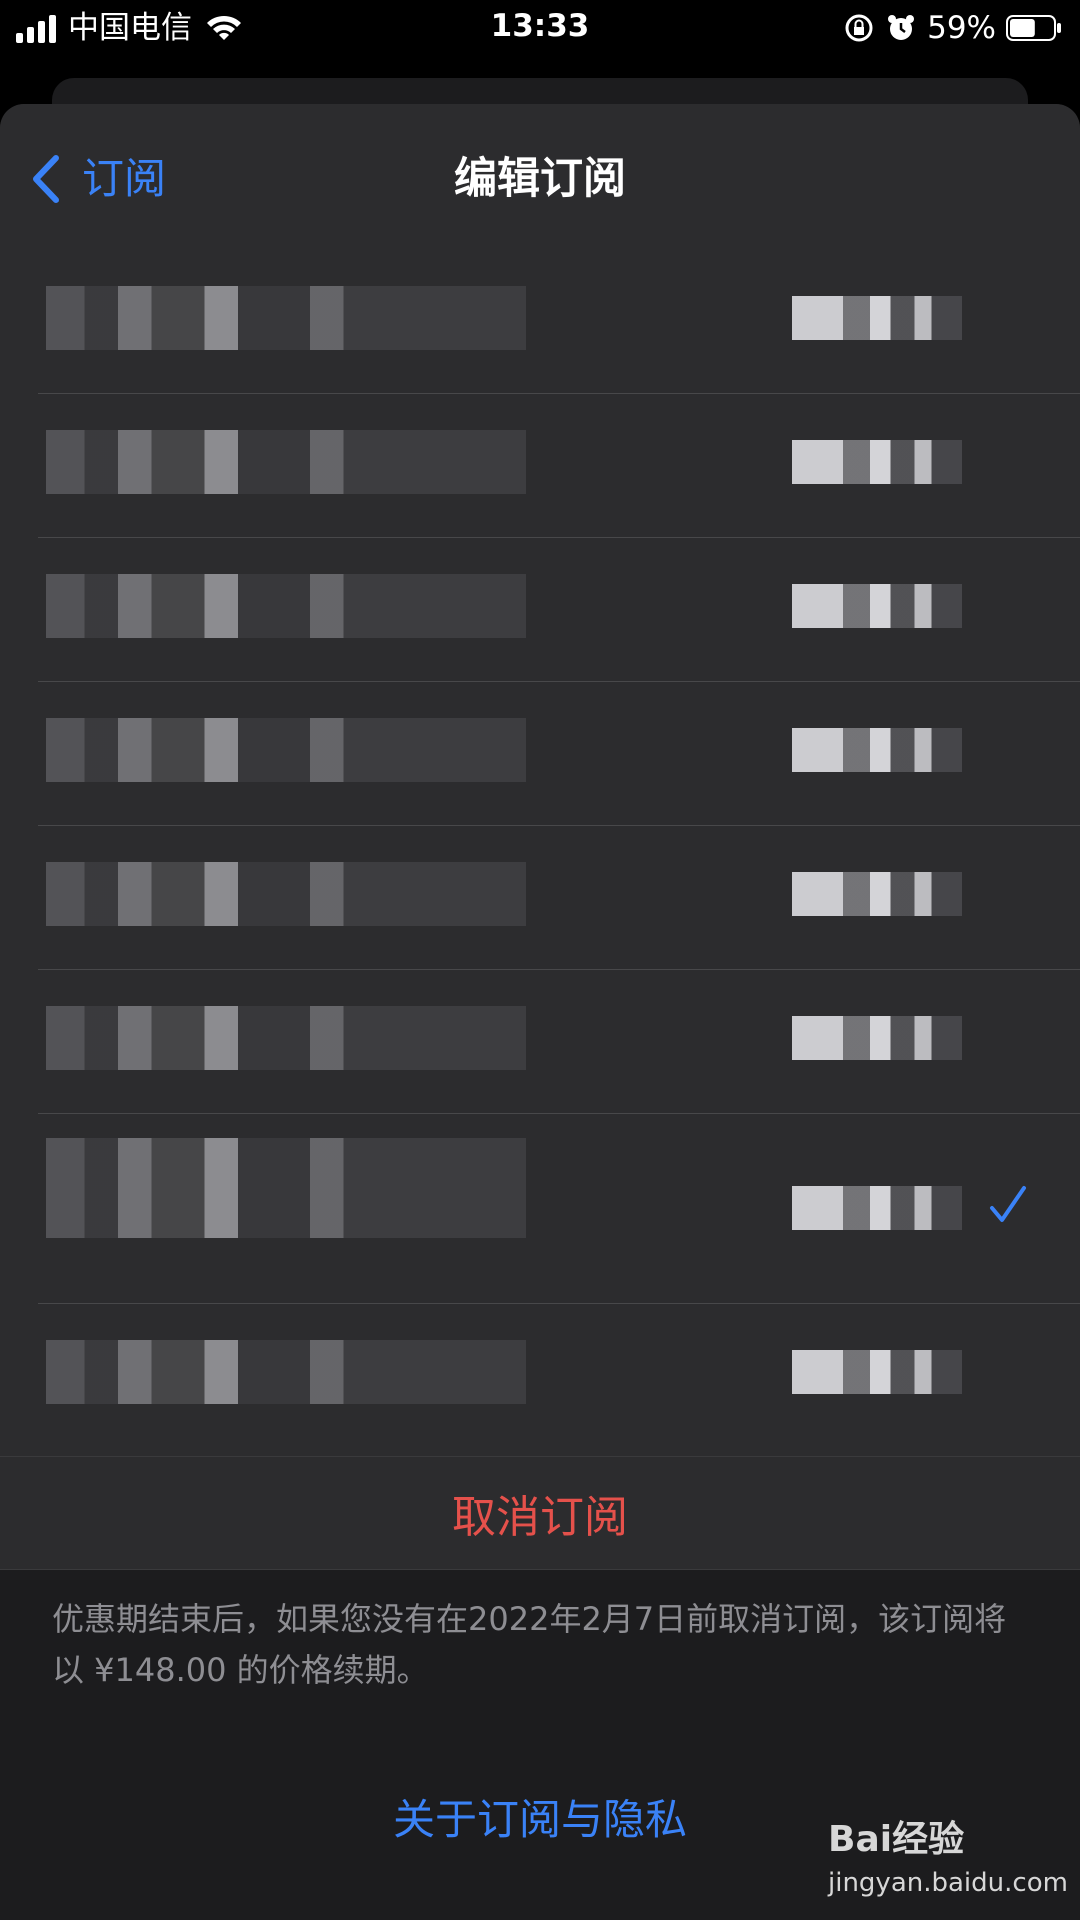 The width and height of the screenshot is (1080, 1920). I want to click on battery-icon, so click(1033, 28).